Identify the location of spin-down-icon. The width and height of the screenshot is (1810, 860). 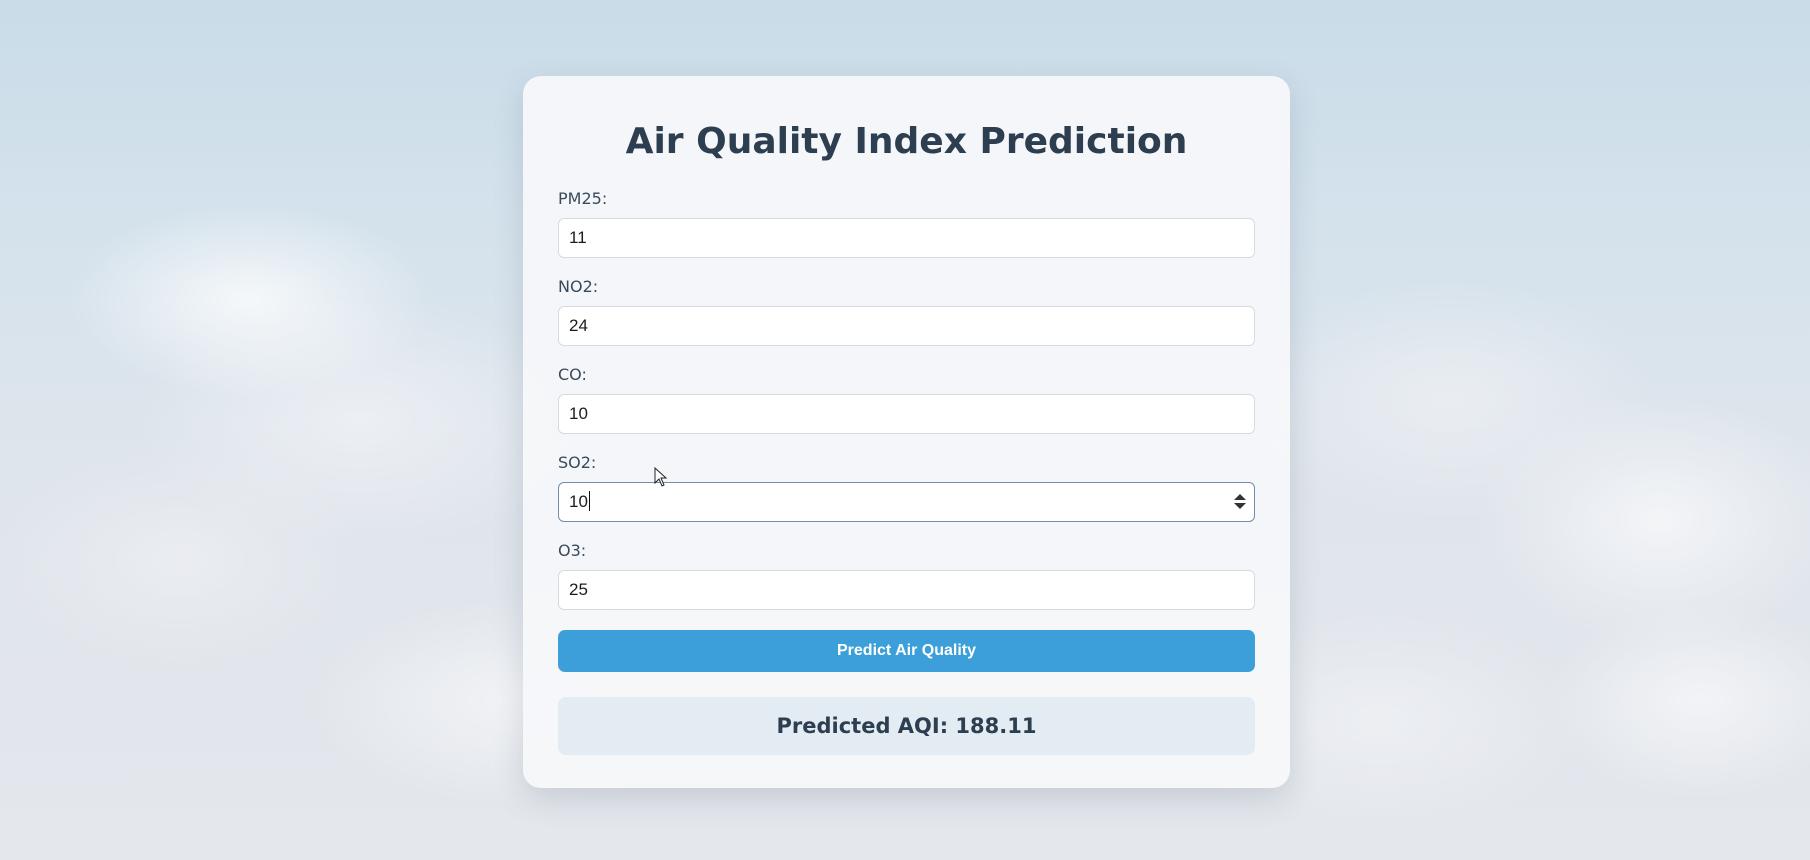
(1240, 506).